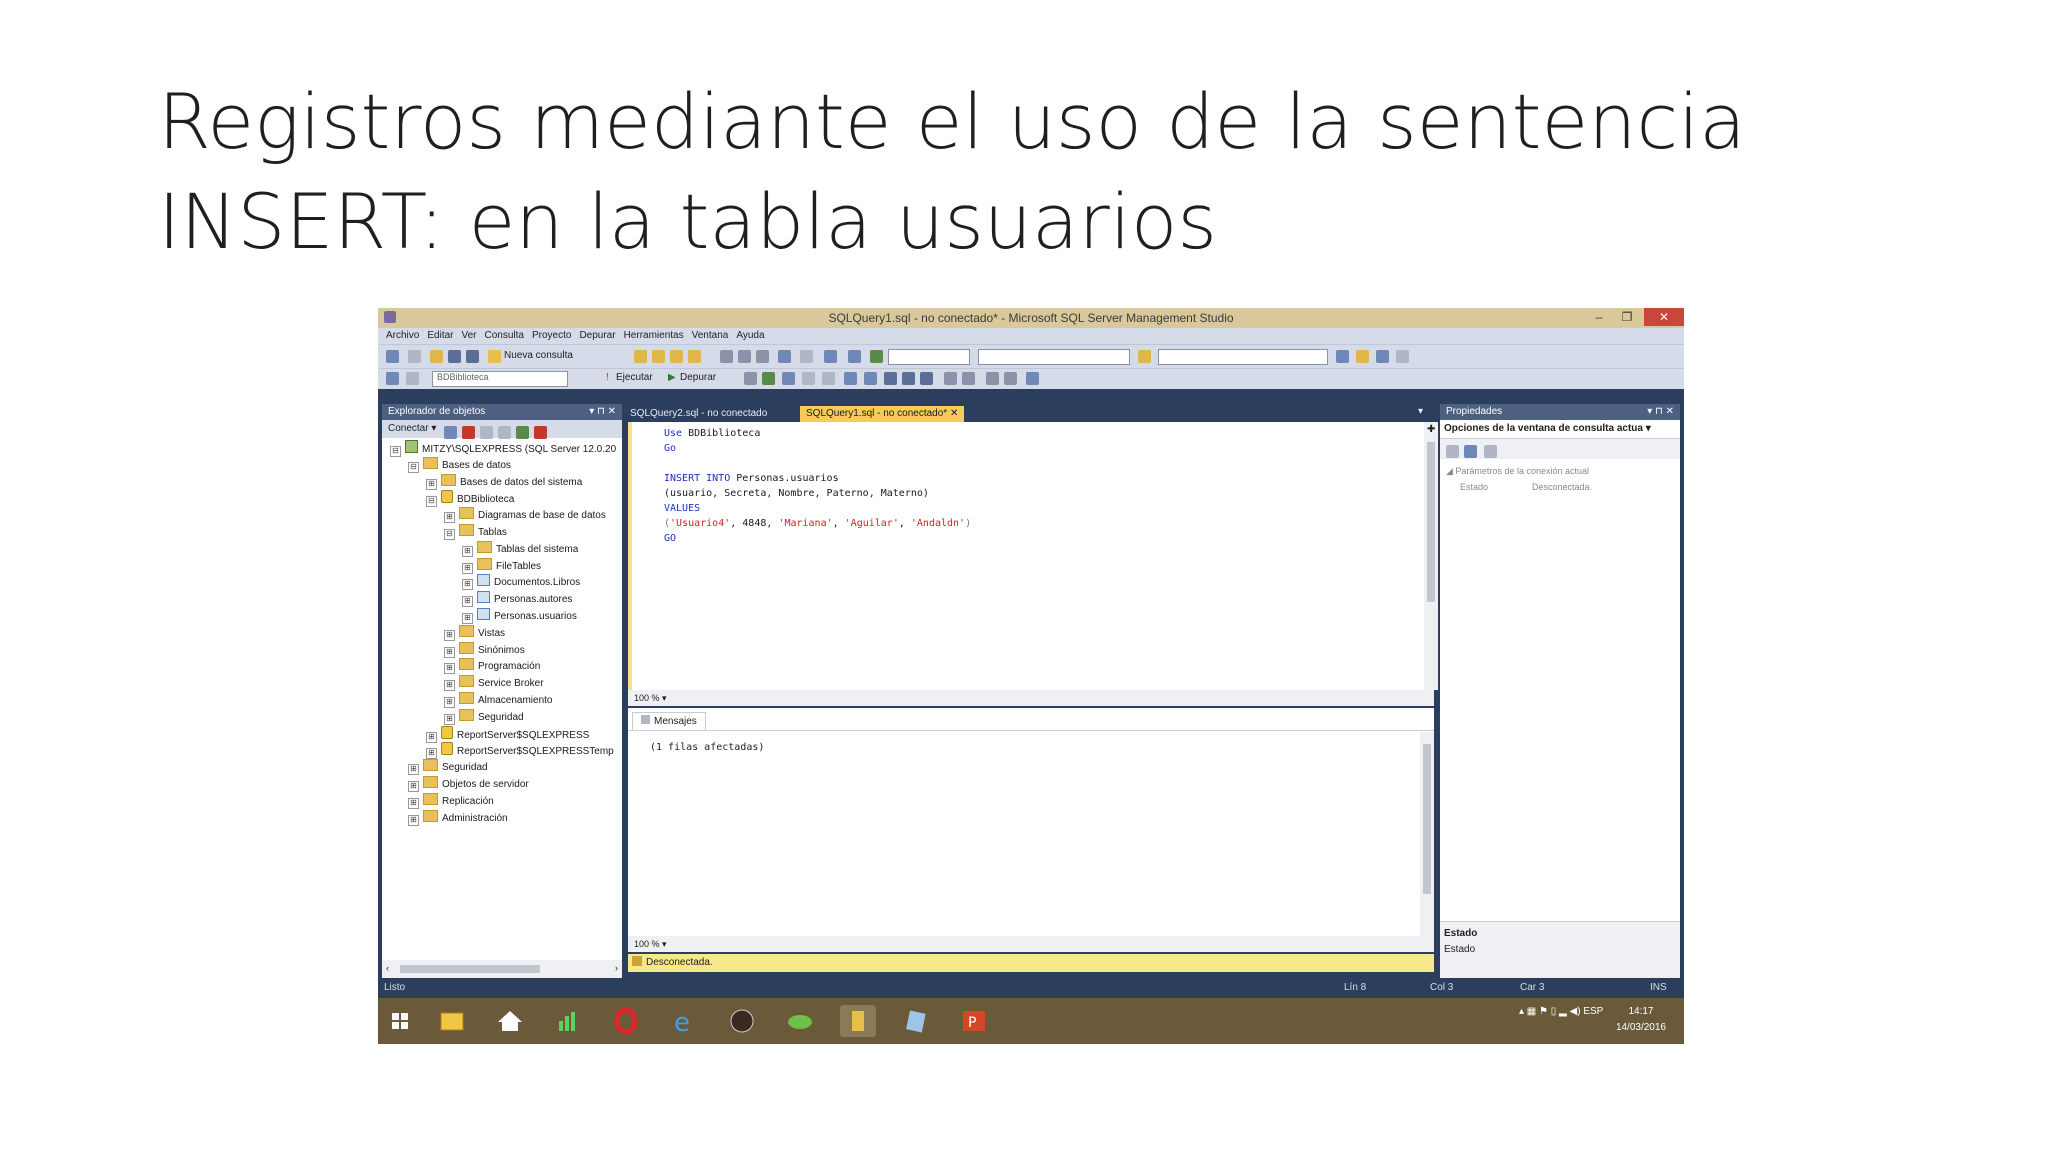 This screenshot has width=2048, height=1152. Describe the element at coordinates (392, 378) in the screenshot. I see `connect-icon` at that location.